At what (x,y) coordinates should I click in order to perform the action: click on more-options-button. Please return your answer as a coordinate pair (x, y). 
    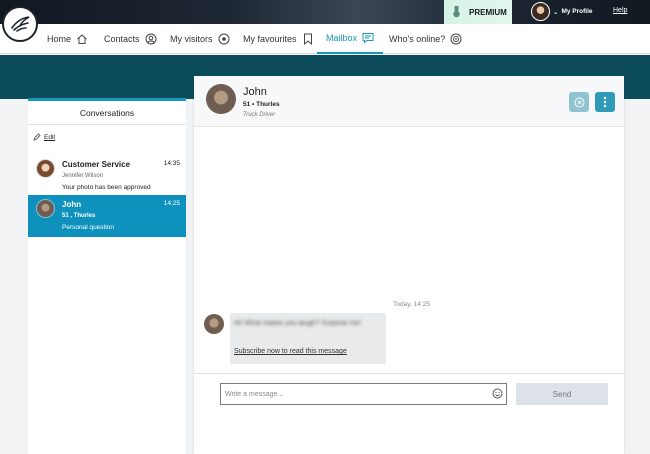
    Looking at the image, I should click on (605, 102).